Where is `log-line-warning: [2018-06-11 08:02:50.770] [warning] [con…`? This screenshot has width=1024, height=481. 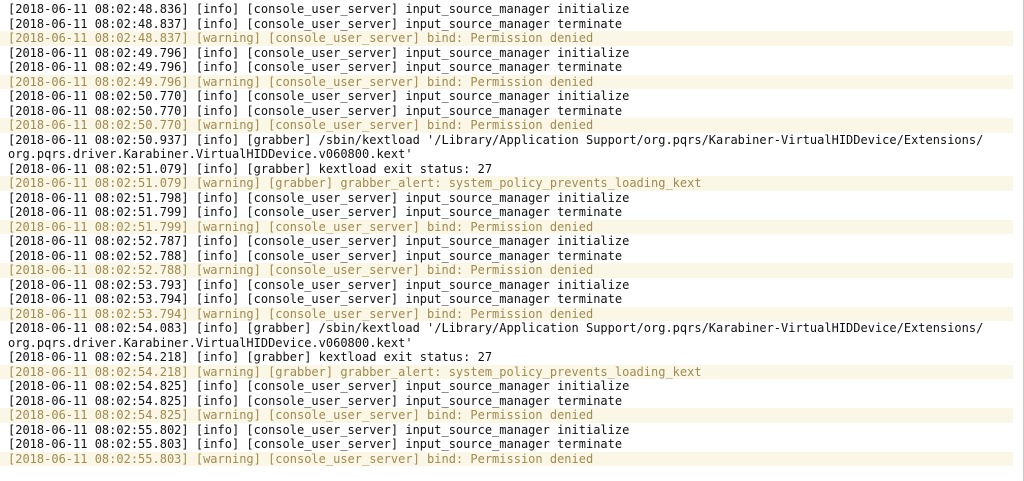 log-line-warning: [2018-06-11 08:02:50.770] [warning] [con… is located at coordinates (506, 125).